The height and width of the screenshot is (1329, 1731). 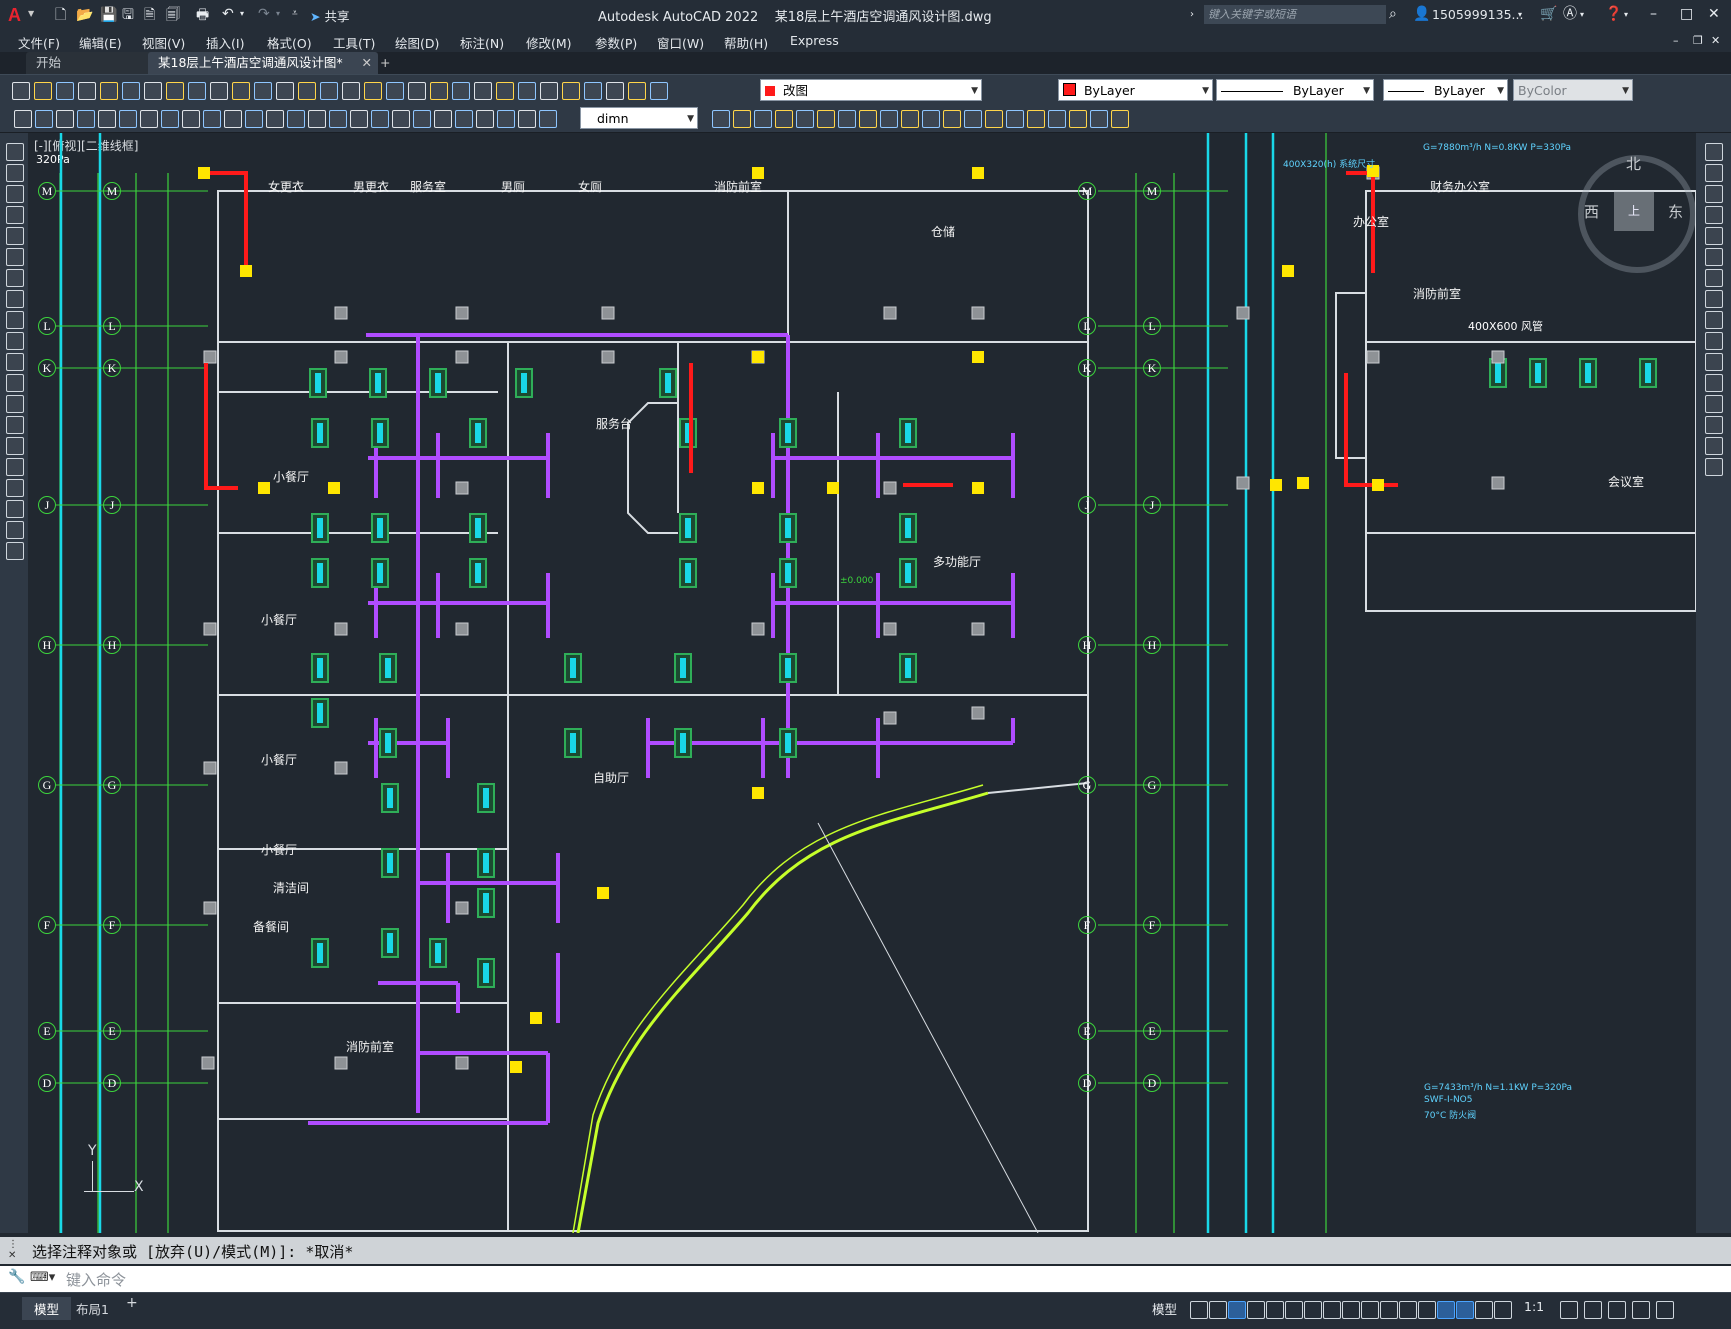 What do you see at coordinates (191, 119) in the screenshot?
I see `dim-tool-9-icon` at bounding box center [191, 119].